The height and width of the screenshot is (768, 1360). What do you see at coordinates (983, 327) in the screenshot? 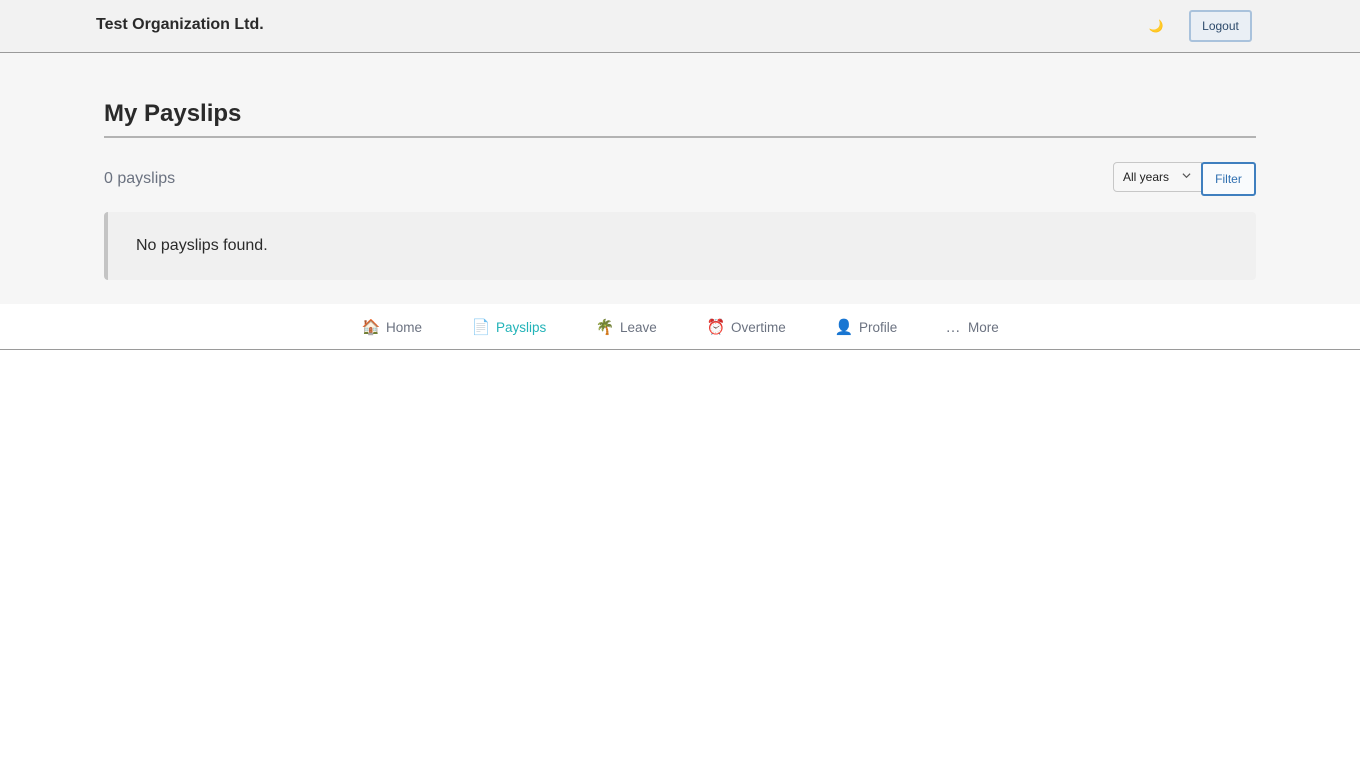
I see `tab-more-label: More` at bounding box center [983, 327].